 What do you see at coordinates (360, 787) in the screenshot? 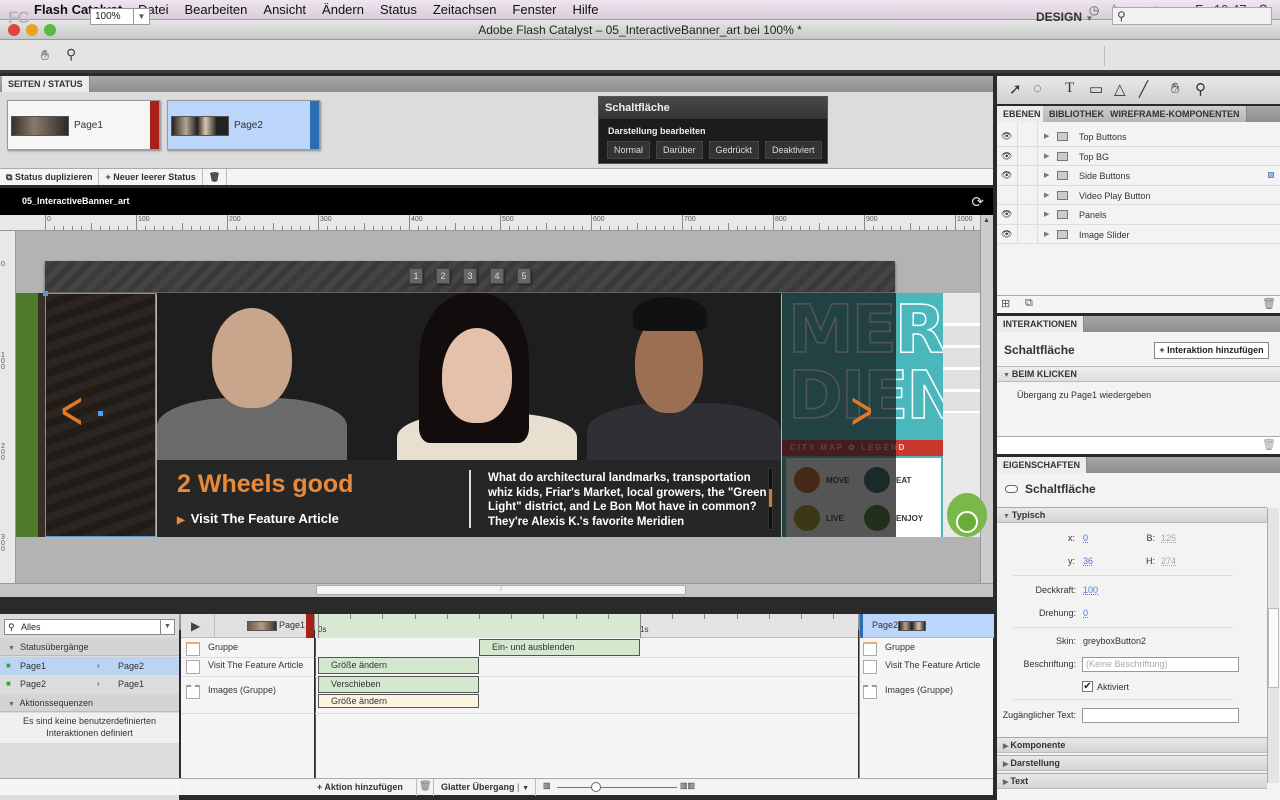
I see `add-action-button: + Aktion hinzufügen` at bounding box center [360, 787].